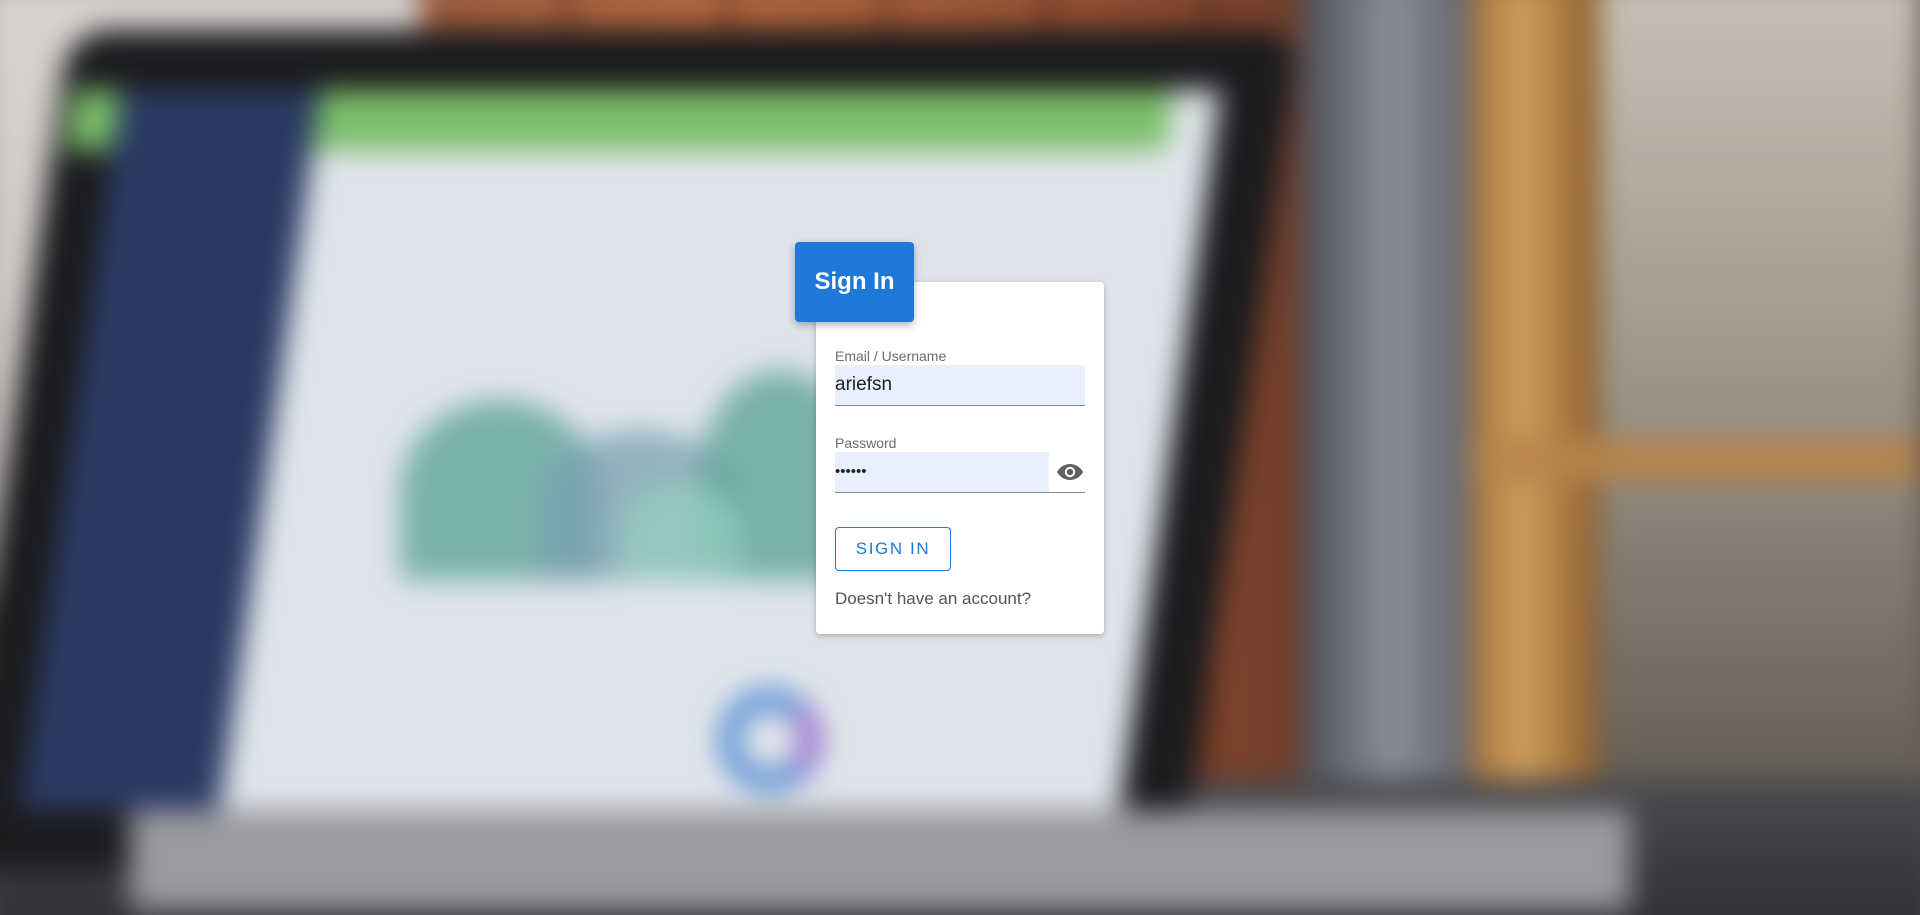 The width and height of the screenshot is (1920, 915). I want to click on signin-card-title: Sign In, so click(854, 282).